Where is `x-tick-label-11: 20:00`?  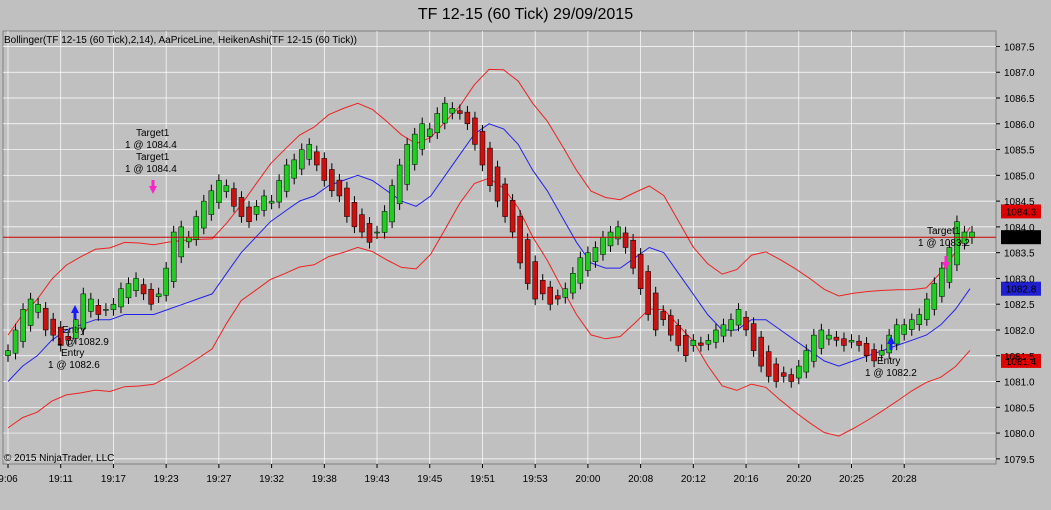
x-tick-label-11: 20:00 is located at coordinates (587, 479).